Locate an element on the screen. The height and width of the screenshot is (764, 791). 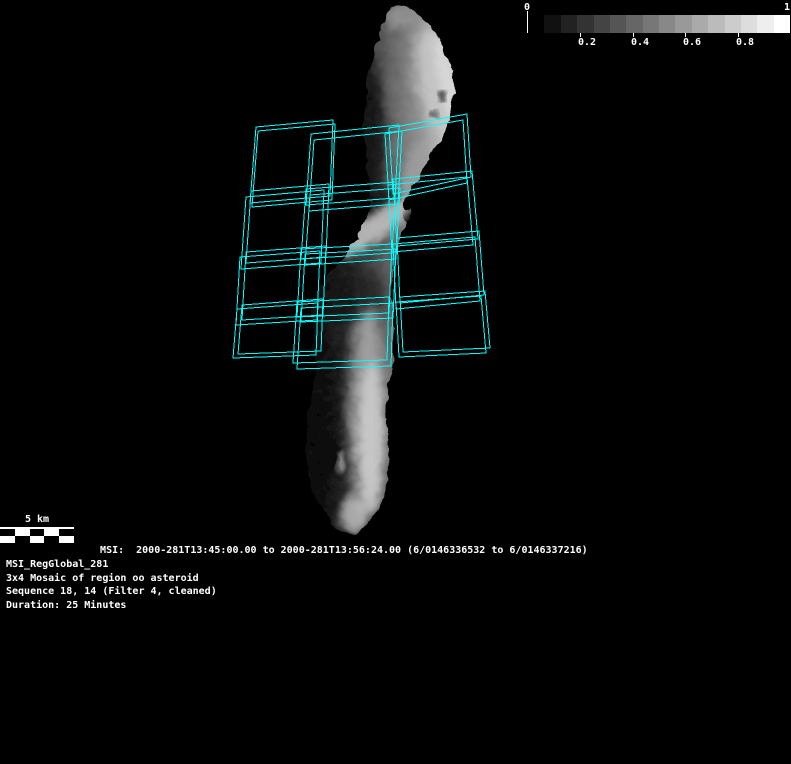
scalebar-checker is located at coordinates (37, 535).